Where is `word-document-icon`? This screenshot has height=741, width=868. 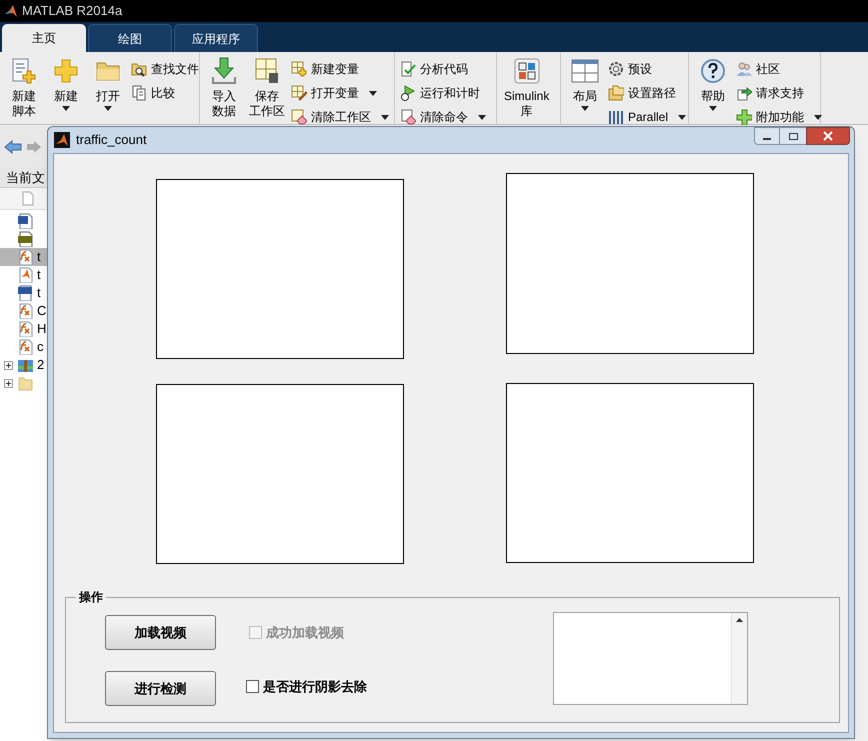 word-document-icon is located at coordinates (25, 221).